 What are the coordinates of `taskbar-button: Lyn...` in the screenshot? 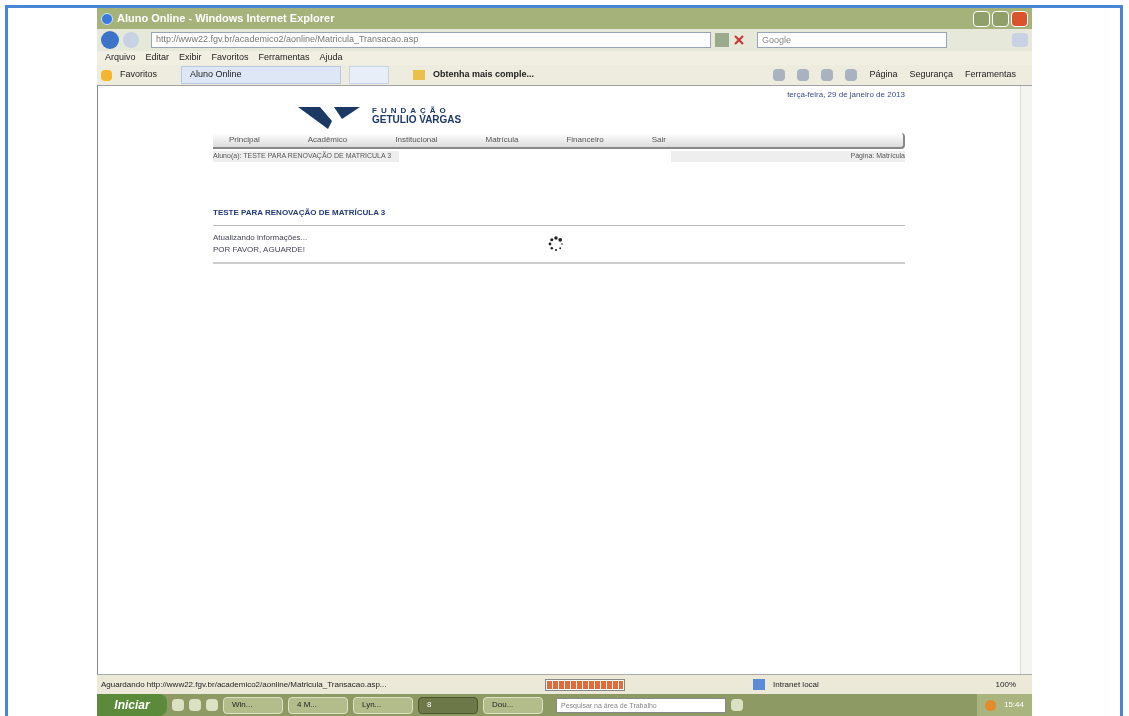 It's located at (383, 705).